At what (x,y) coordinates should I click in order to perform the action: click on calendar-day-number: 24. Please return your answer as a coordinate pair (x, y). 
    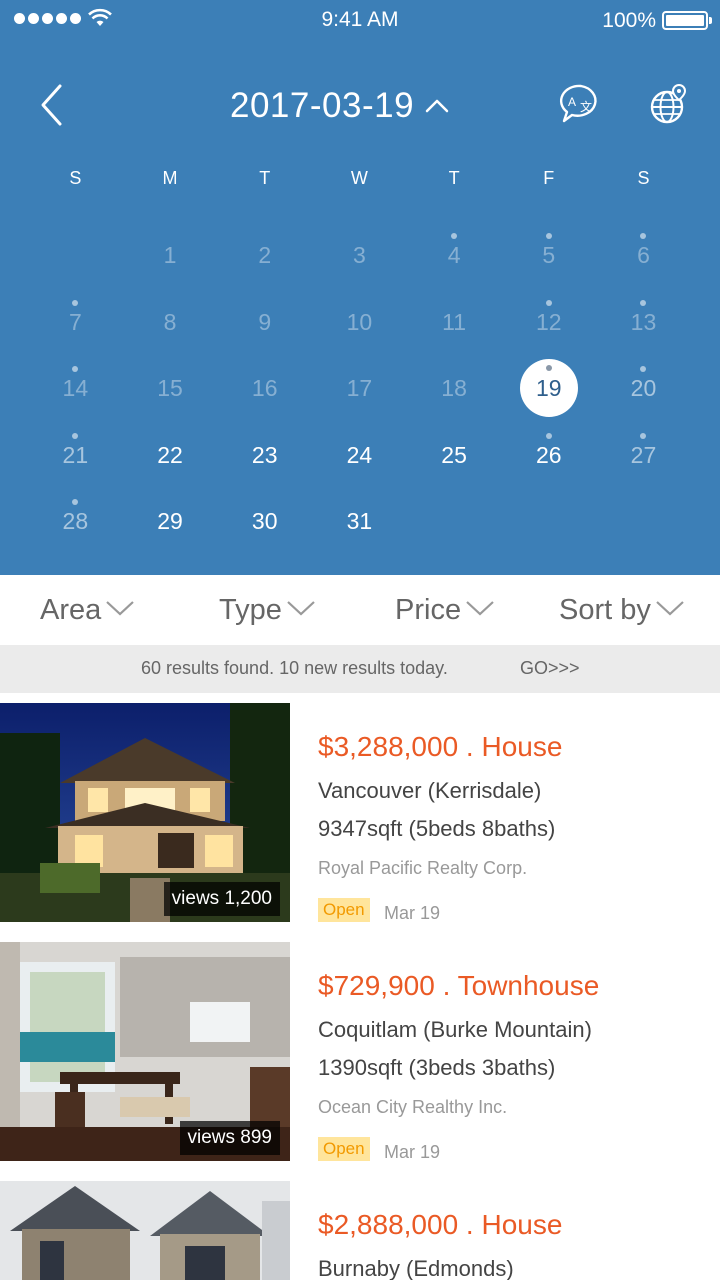
    Looking at the image, I should click on (359, 454).